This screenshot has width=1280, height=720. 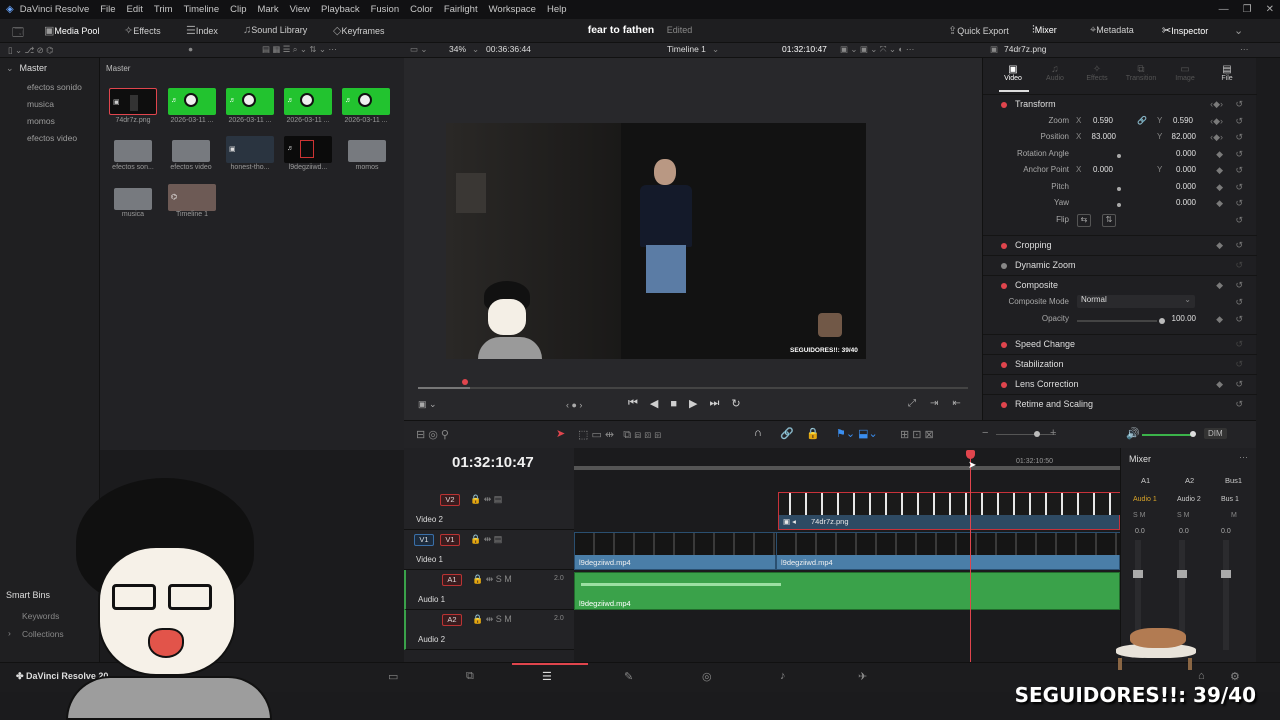 I want to click on viewer-option-icons: ▣ ⌄ ▣ ⌄ ⤧ ⌄ ◐ ⋯, so click(x=877, y=49).